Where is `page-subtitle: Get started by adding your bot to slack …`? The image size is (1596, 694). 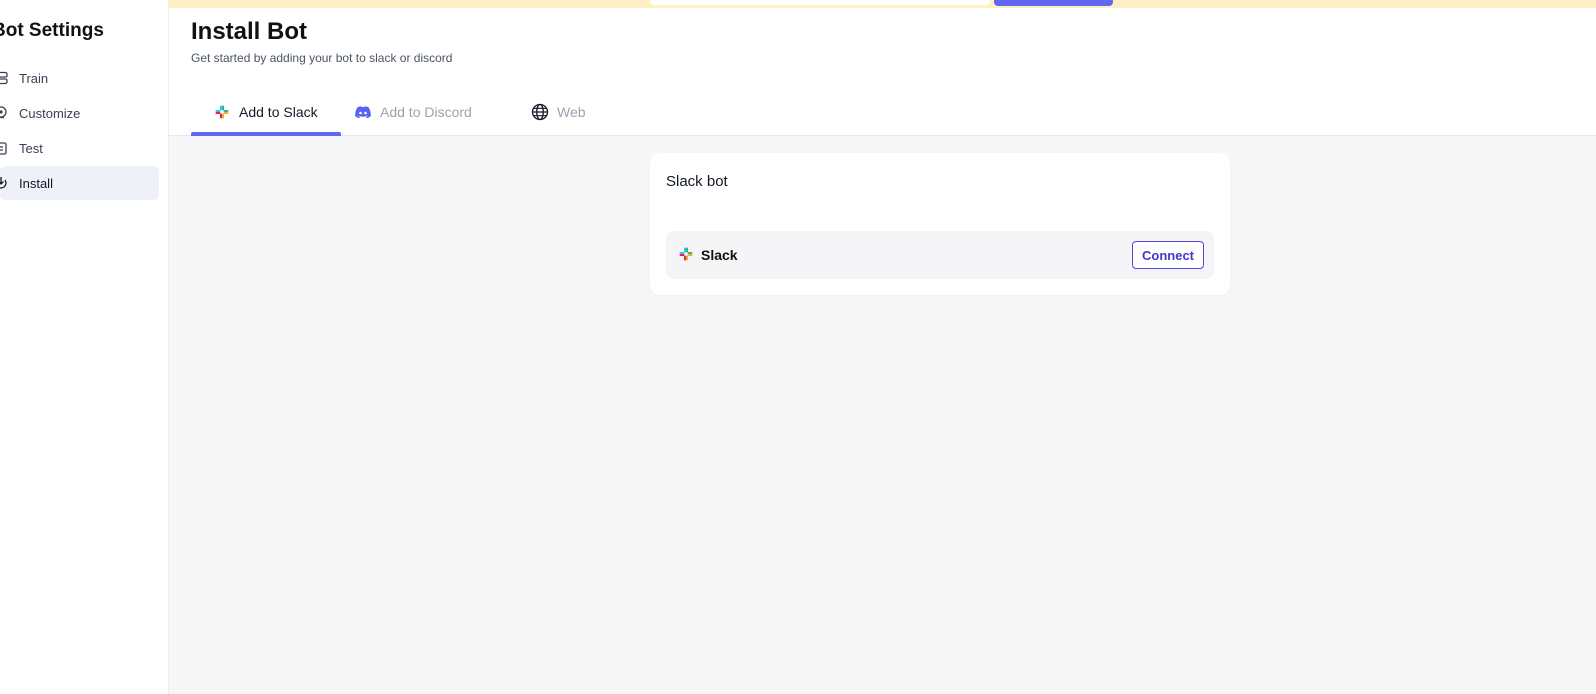 page-subtitle: Get started by adding your bot to slack … is located at coordinates (322, 58).